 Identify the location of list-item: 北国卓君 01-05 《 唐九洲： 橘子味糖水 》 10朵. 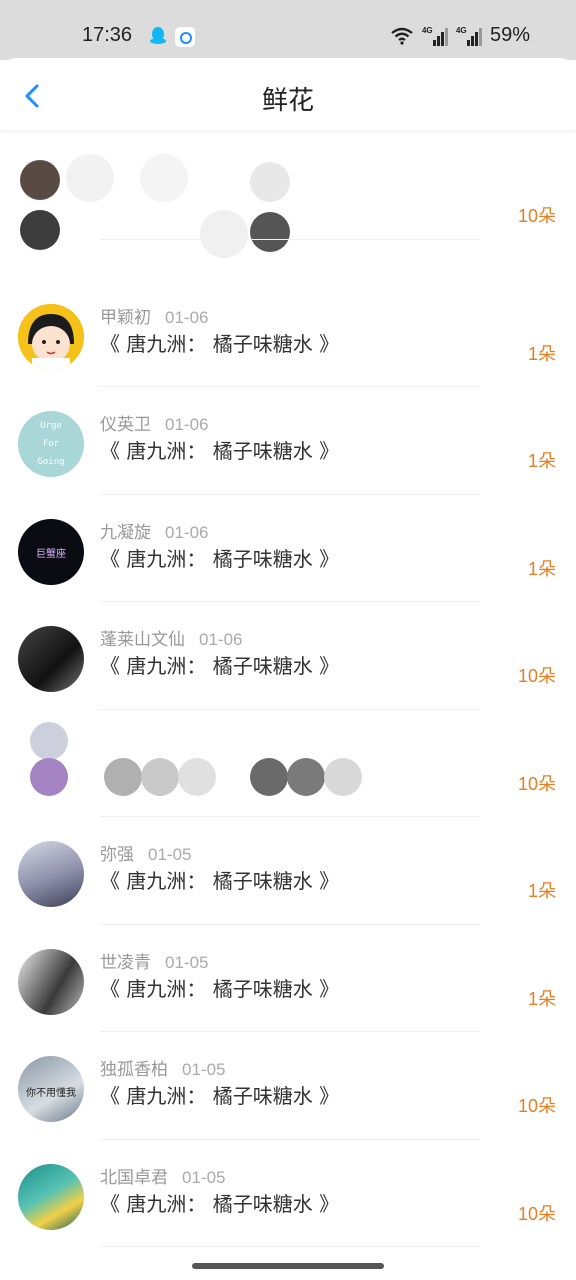
(288, 1193).